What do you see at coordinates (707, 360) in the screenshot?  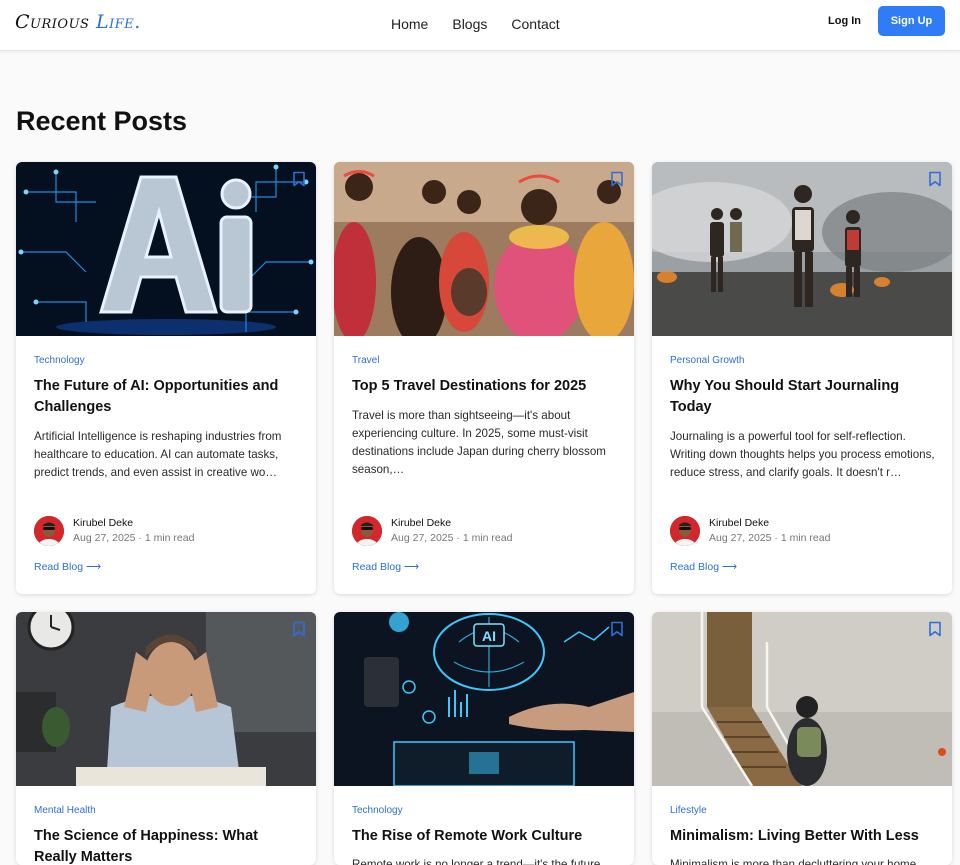 I see `post-category: Personal Growth` at bounding box center [707, 360].